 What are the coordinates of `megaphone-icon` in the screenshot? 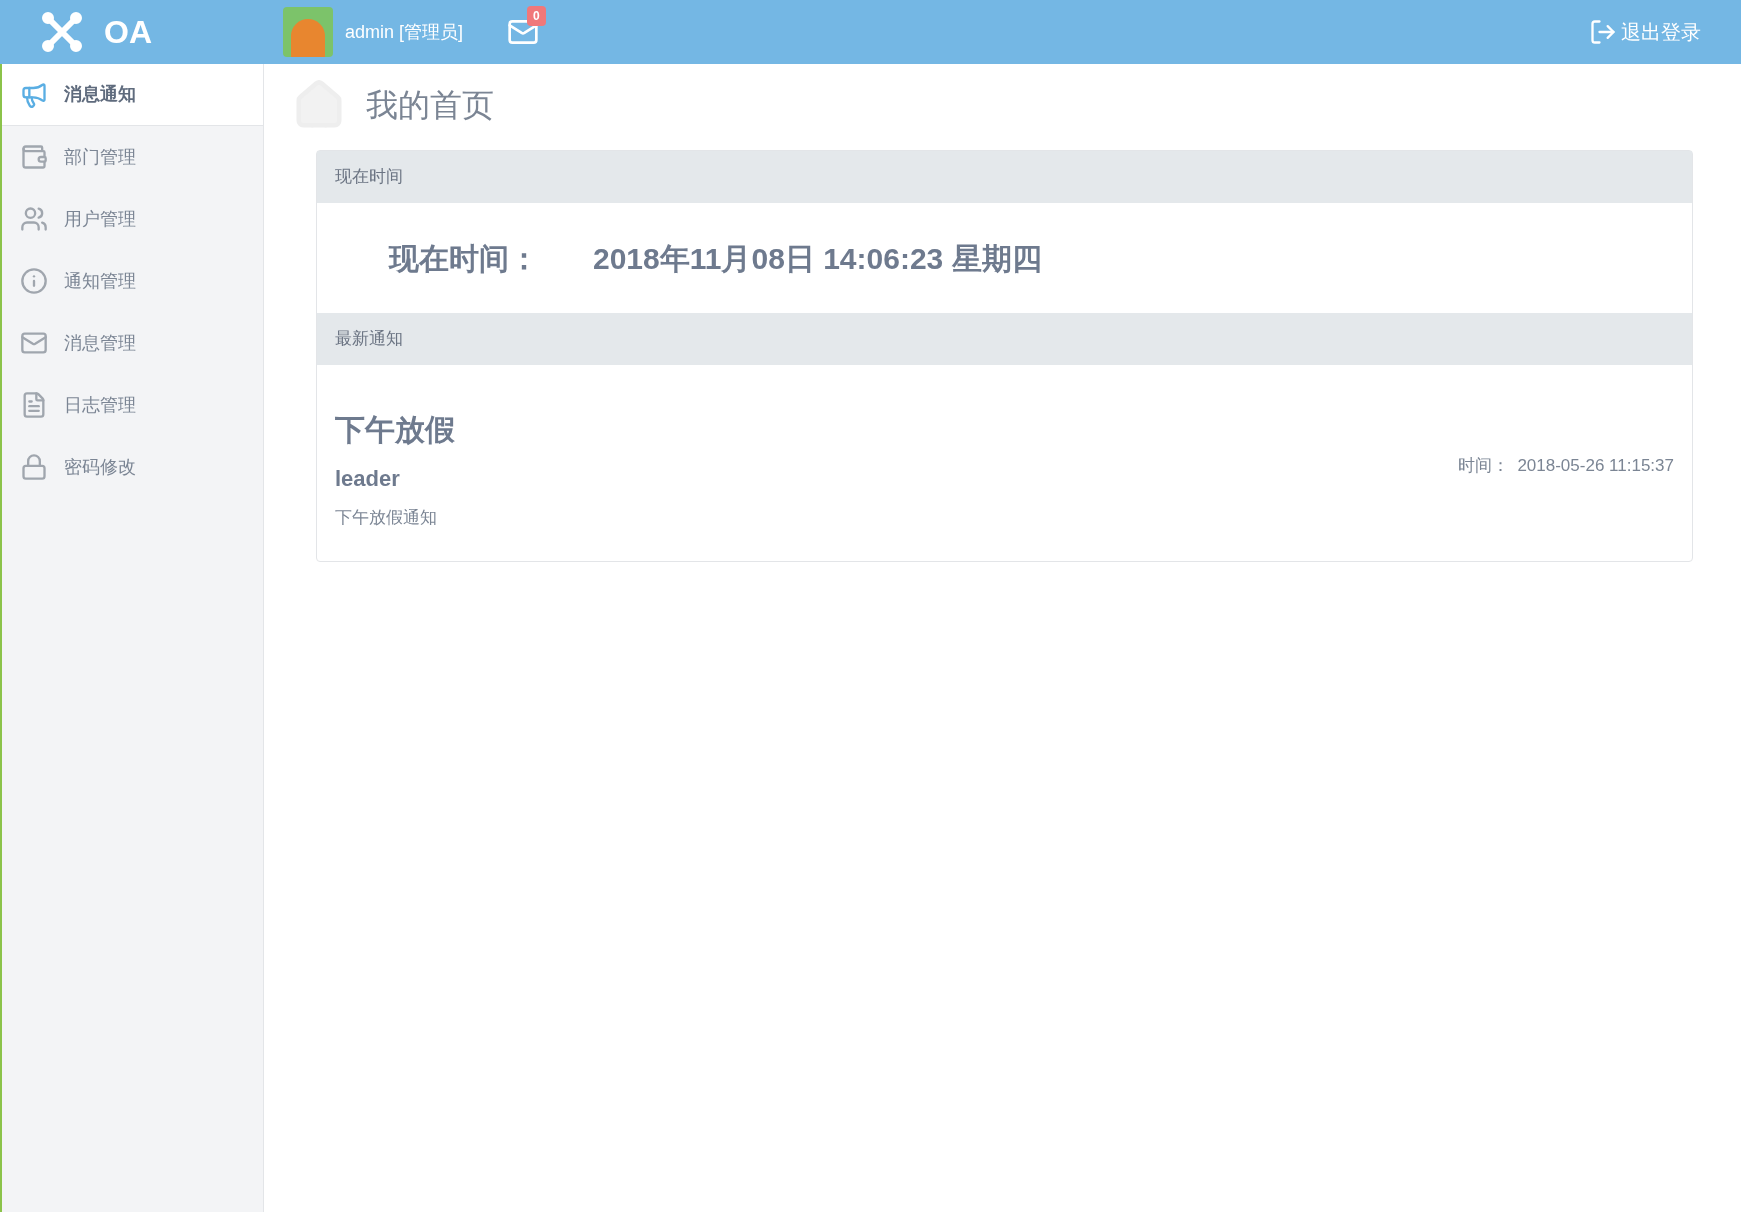 It's located at (34, 94).